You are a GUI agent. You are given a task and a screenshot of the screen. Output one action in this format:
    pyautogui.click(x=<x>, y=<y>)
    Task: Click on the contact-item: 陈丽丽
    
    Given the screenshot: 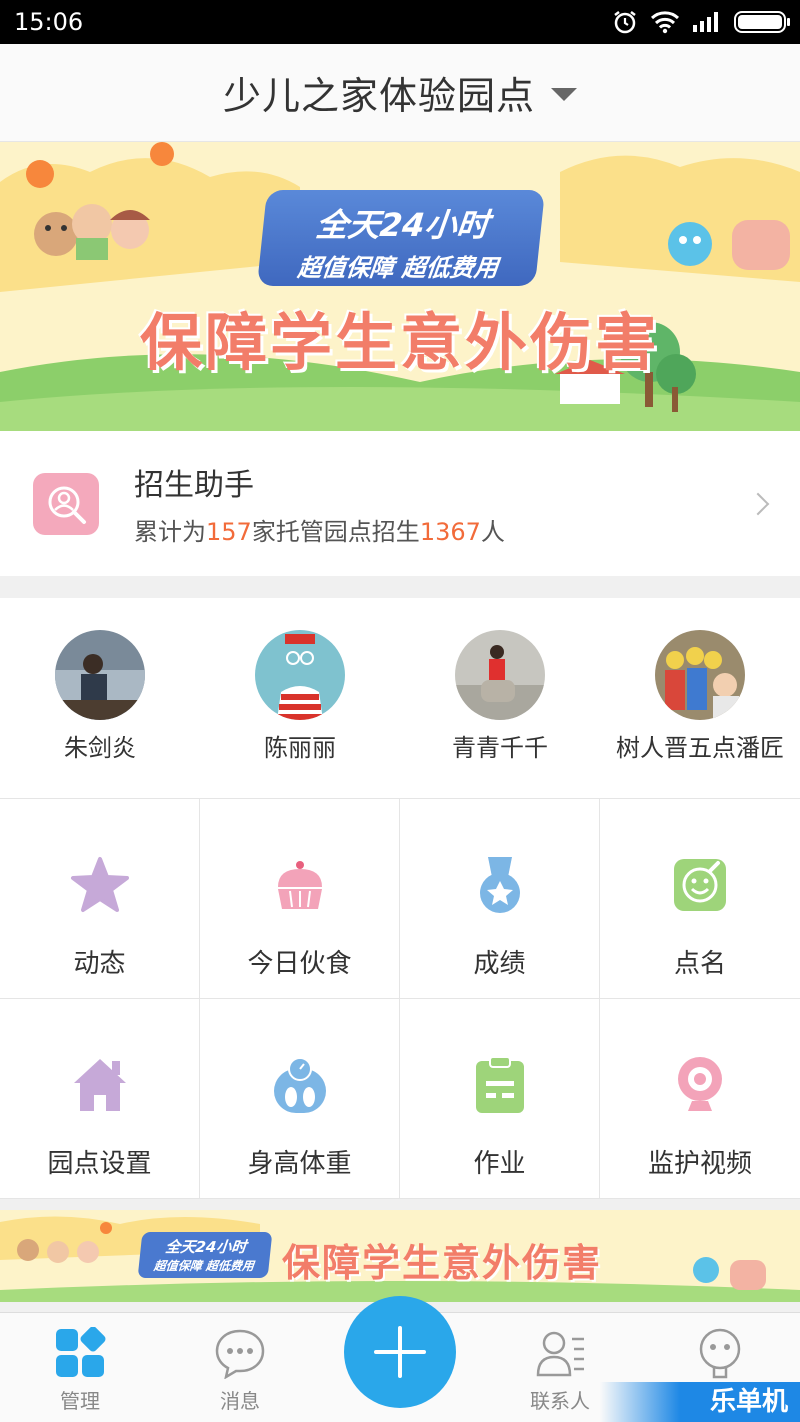 What is the action you would take?
    pyautogui.click(x=300, y=698)
    